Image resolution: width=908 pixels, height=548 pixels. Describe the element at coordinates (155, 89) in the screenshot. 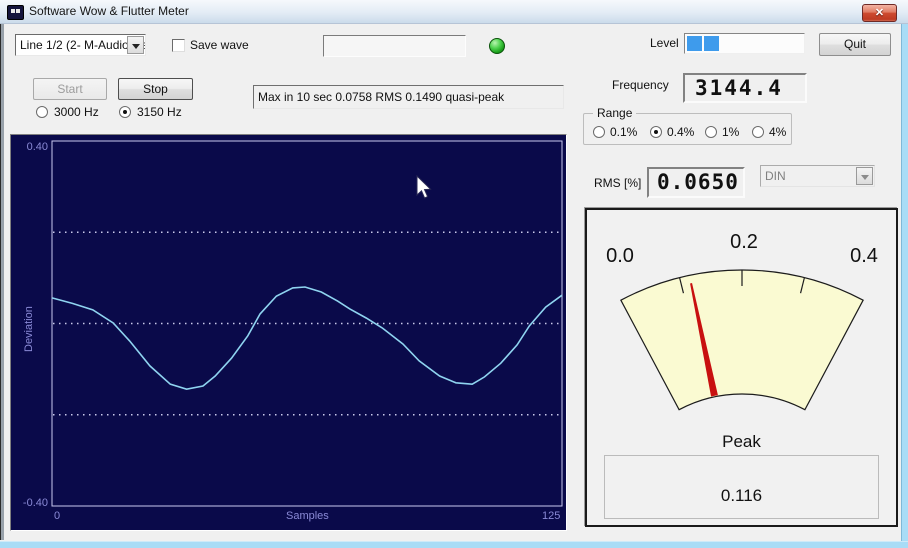

I see `stop-button: Stop` at that location.